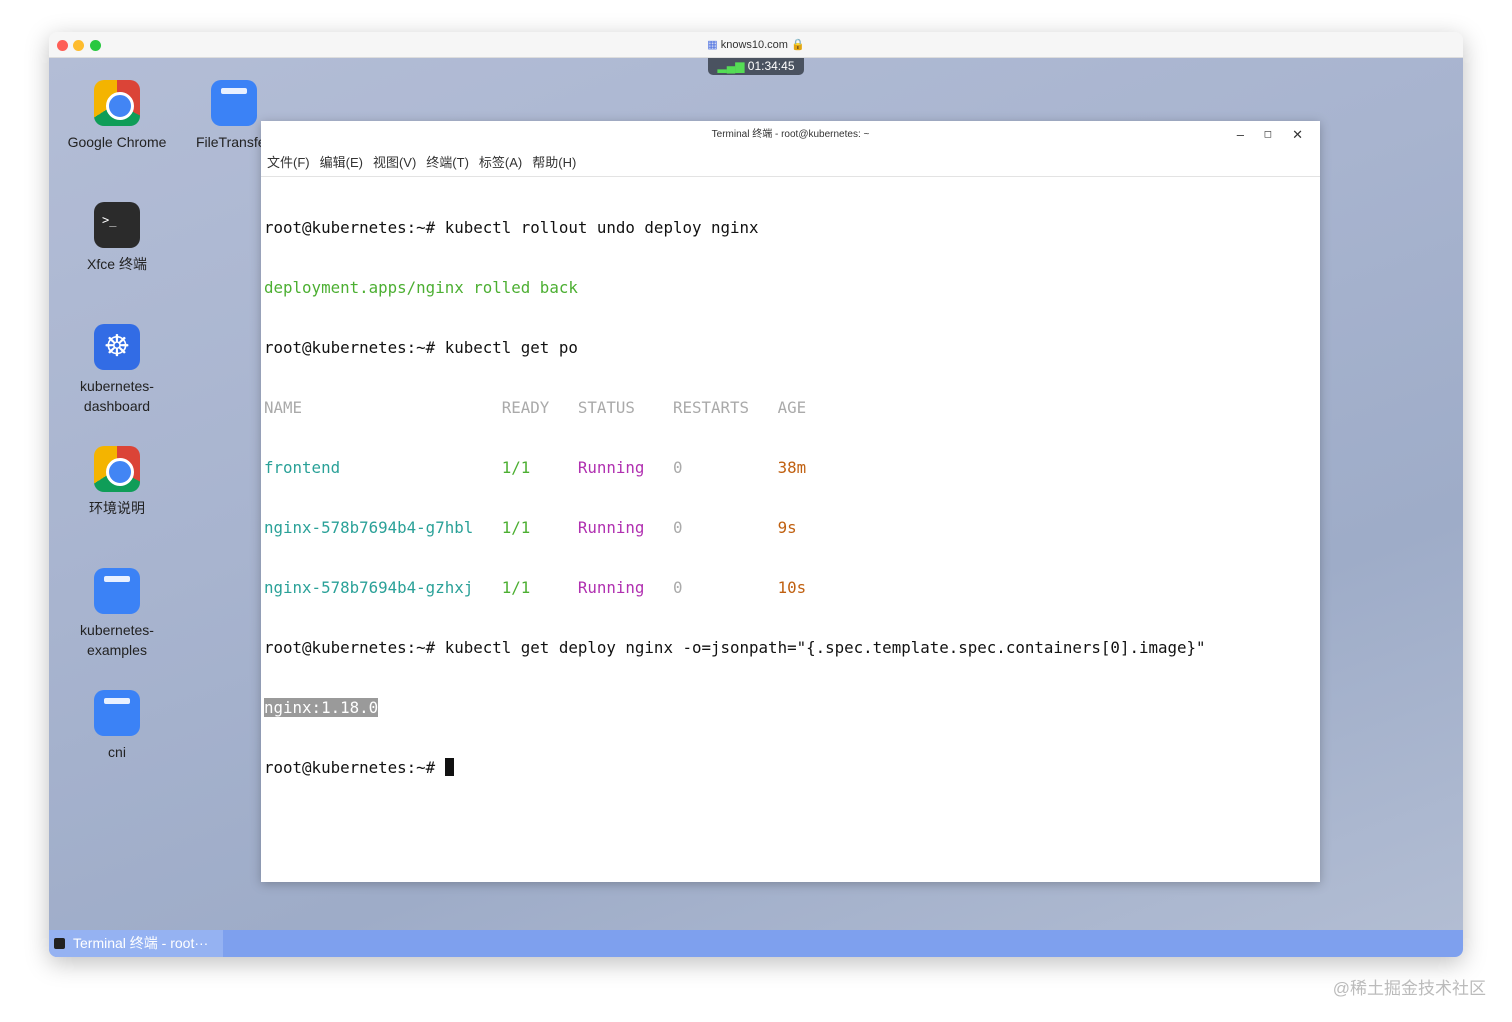 This screenshot has height=1022, width=1512. I want to click on close-icon: ✕, so click(1297, 135).